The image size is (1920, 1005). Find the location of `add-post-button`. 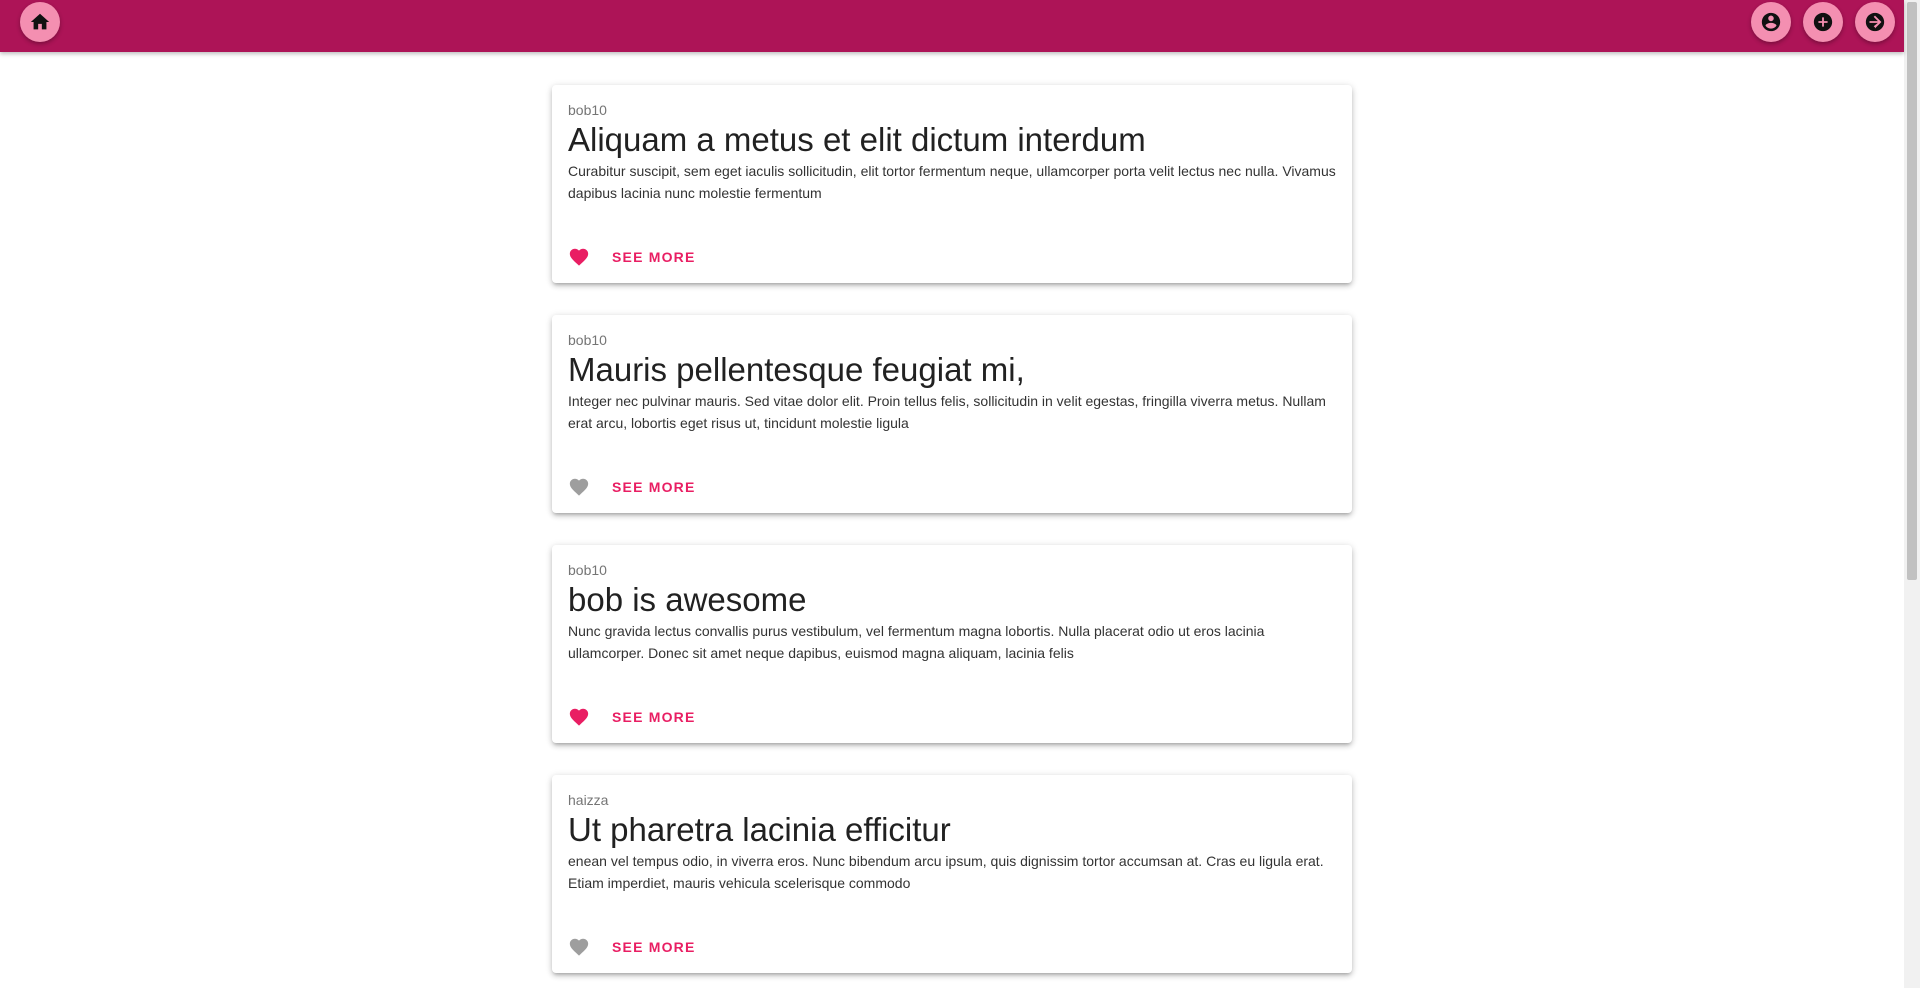

add-post-button is located at coordinates (1823, 22).